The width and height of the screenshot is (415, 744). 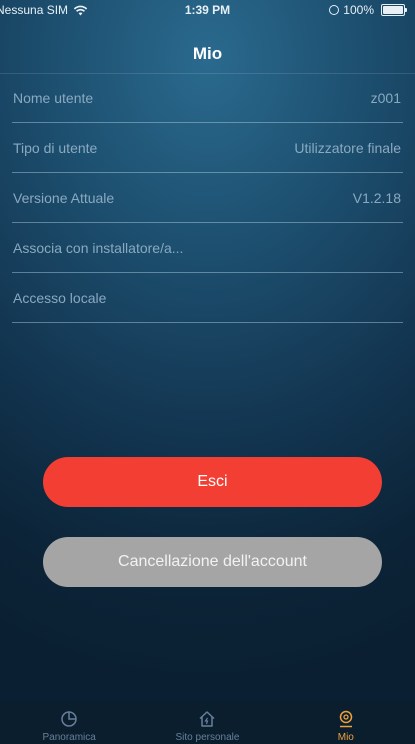 I want to click on tab-label: Panoramica, so click(x=69, y=737).